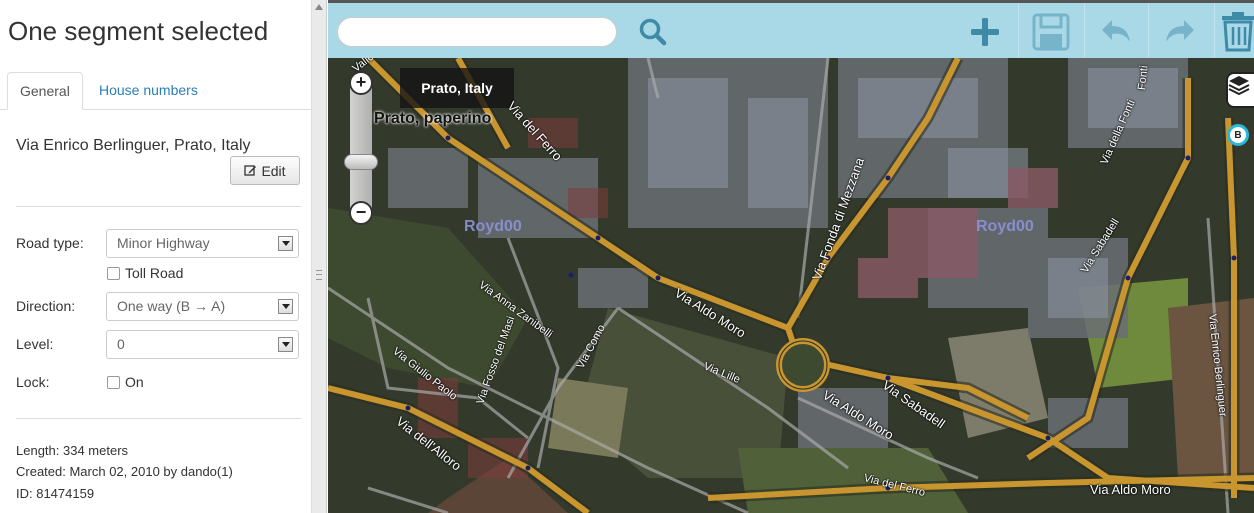 This screenshot has height=513, width=1254. I want to click on search-icon, so click(653, 32).